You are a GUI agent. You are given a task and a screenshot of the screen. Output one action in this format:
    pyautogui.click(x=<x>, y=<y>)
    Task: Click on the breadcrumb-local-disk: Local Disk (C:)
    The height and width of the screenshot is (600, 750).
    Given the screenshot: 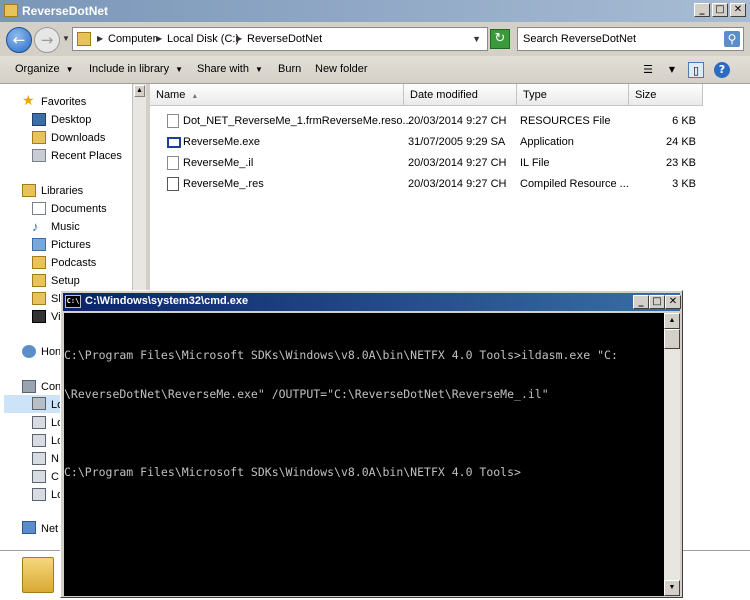 What is the action you would take?
    pyautogui.click(x=203, y=39)
    